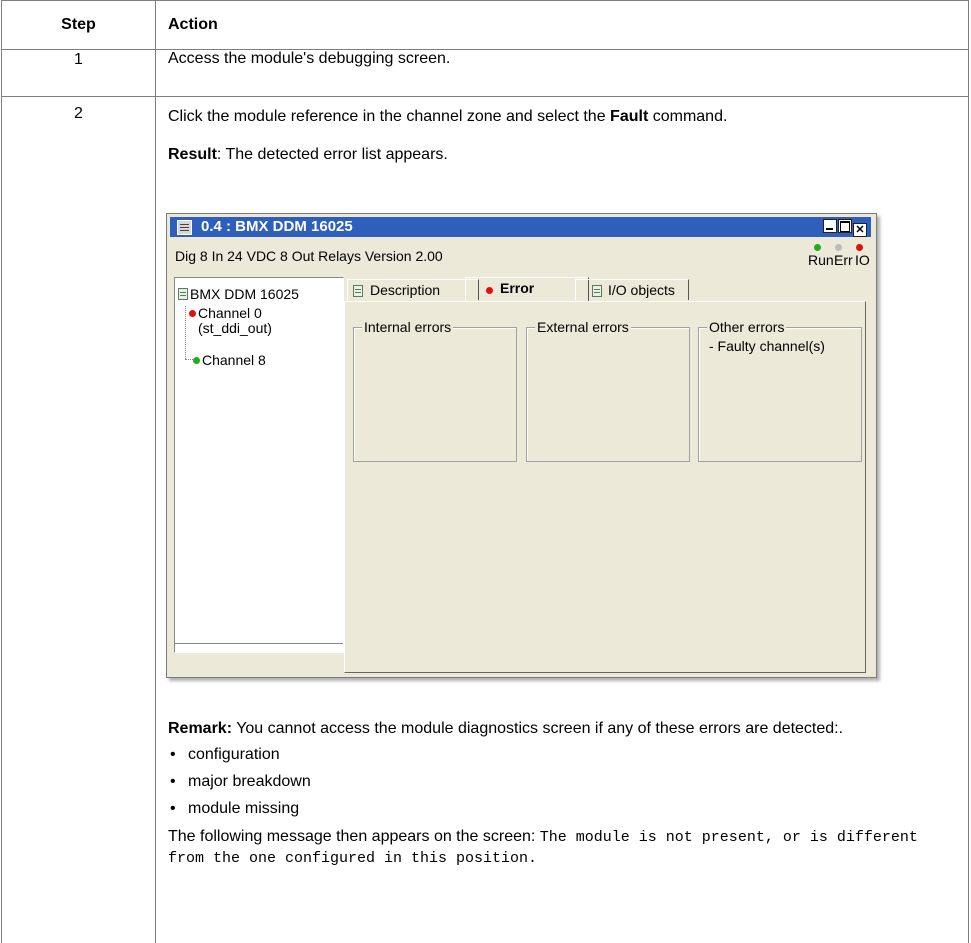 The height and width of the screenshot is (943, 971). I want to click on err-led-icon, so click(838, 247).